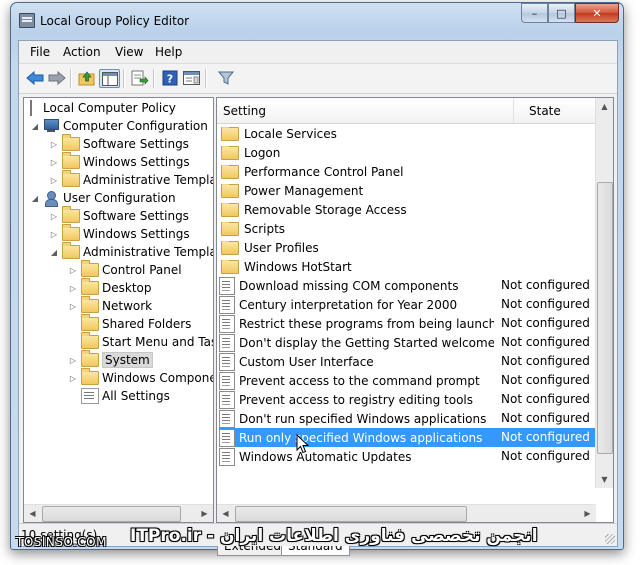 The height and width of the screenshot is (565, 641). I want to click on properties-window-icon, so click(191, 78).